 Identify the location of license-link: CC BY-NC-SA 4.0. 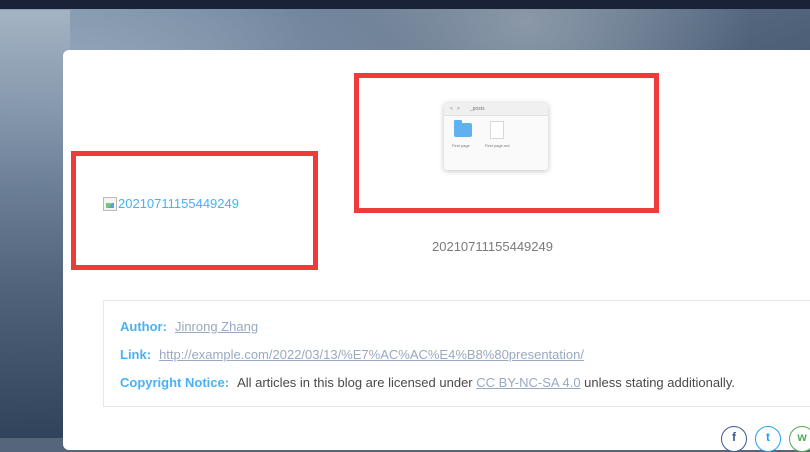
(528, 382).